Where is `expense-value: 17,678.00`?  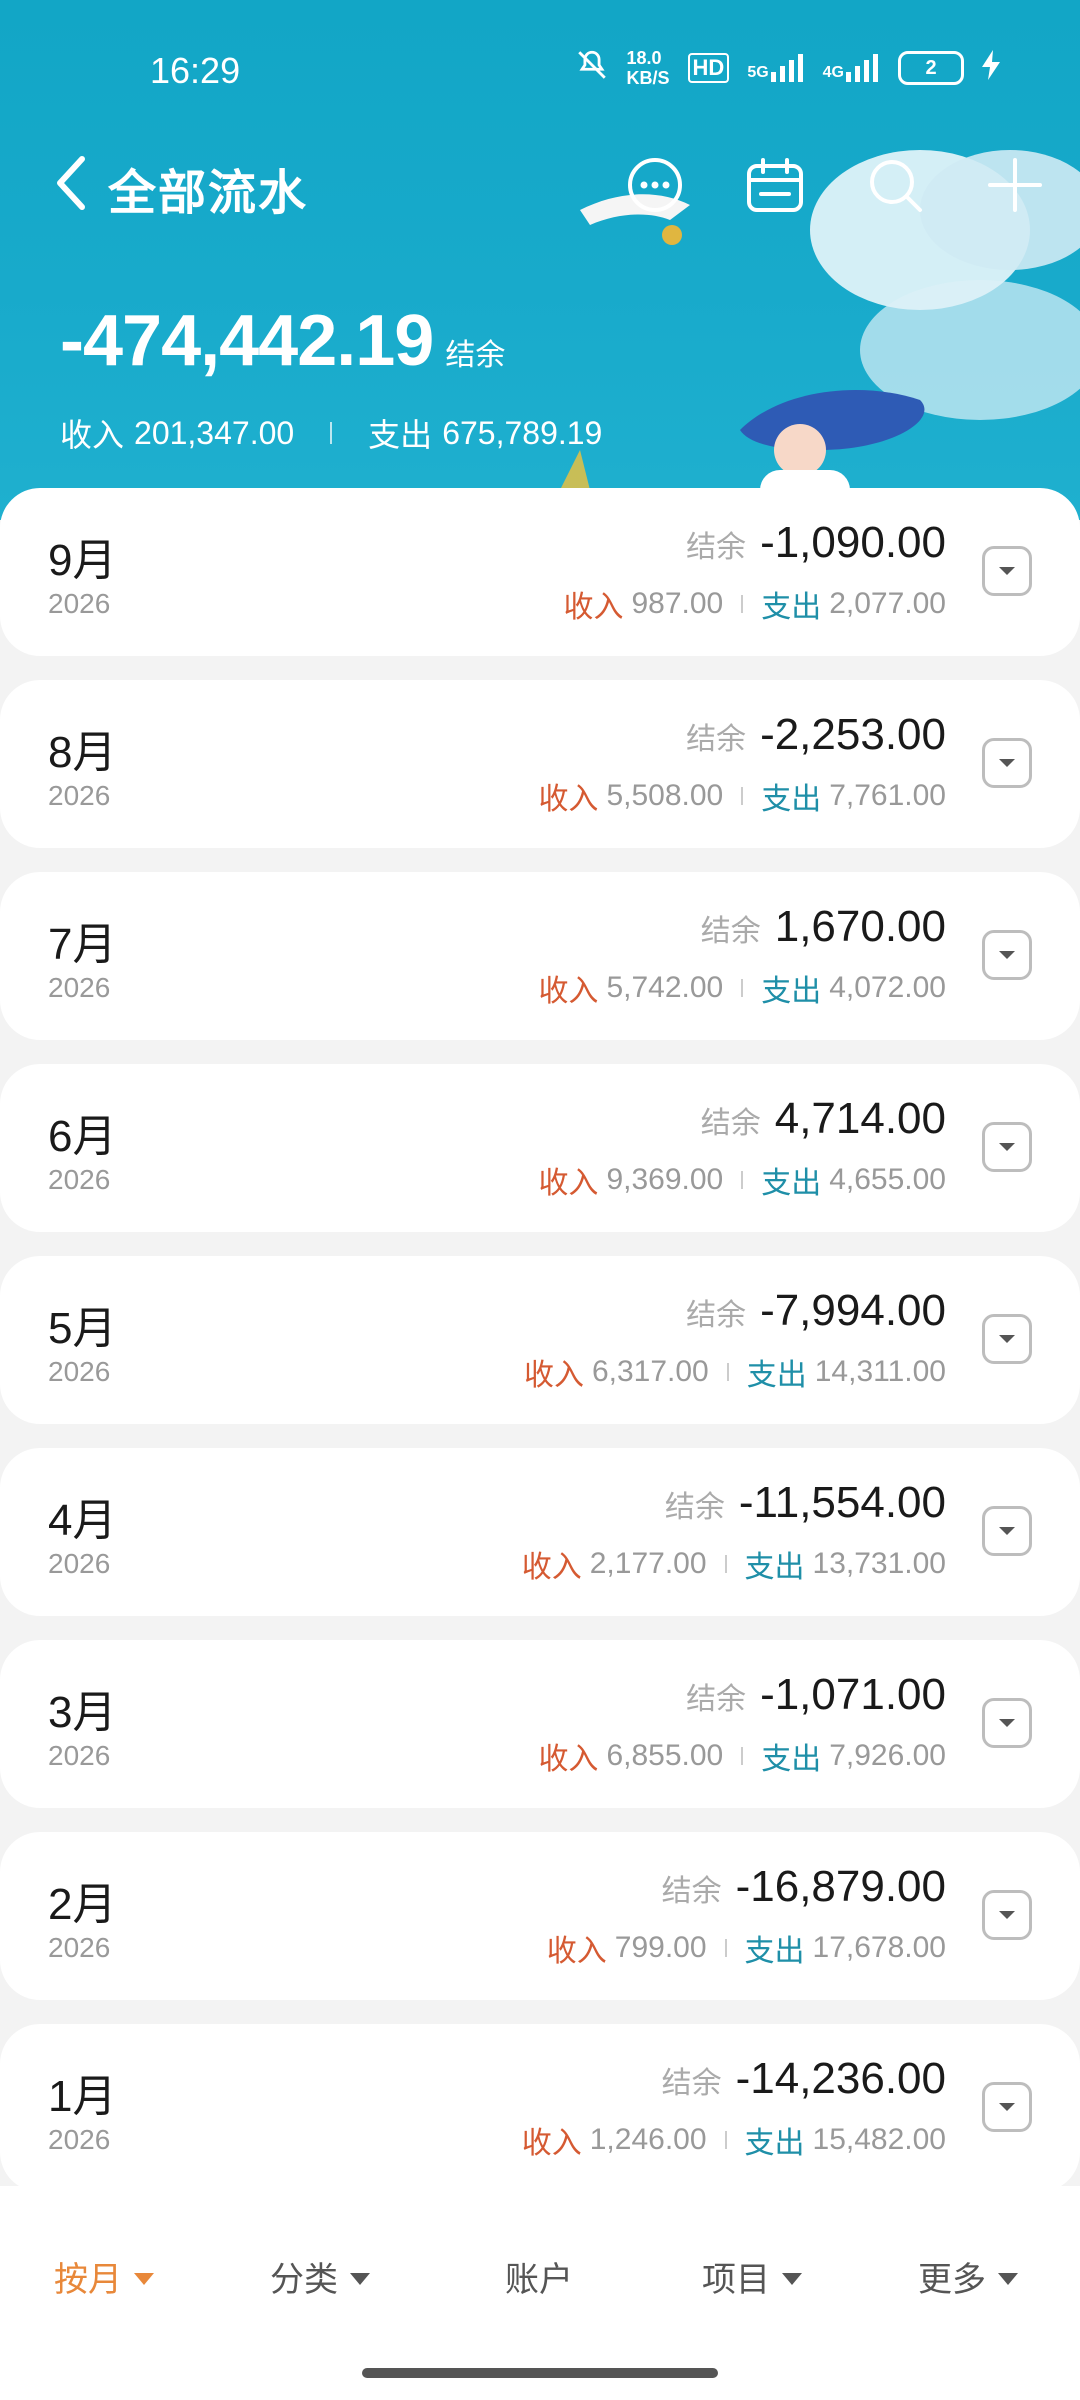
expense-value: 17,678.00 is located at coordinates (879, 1947).